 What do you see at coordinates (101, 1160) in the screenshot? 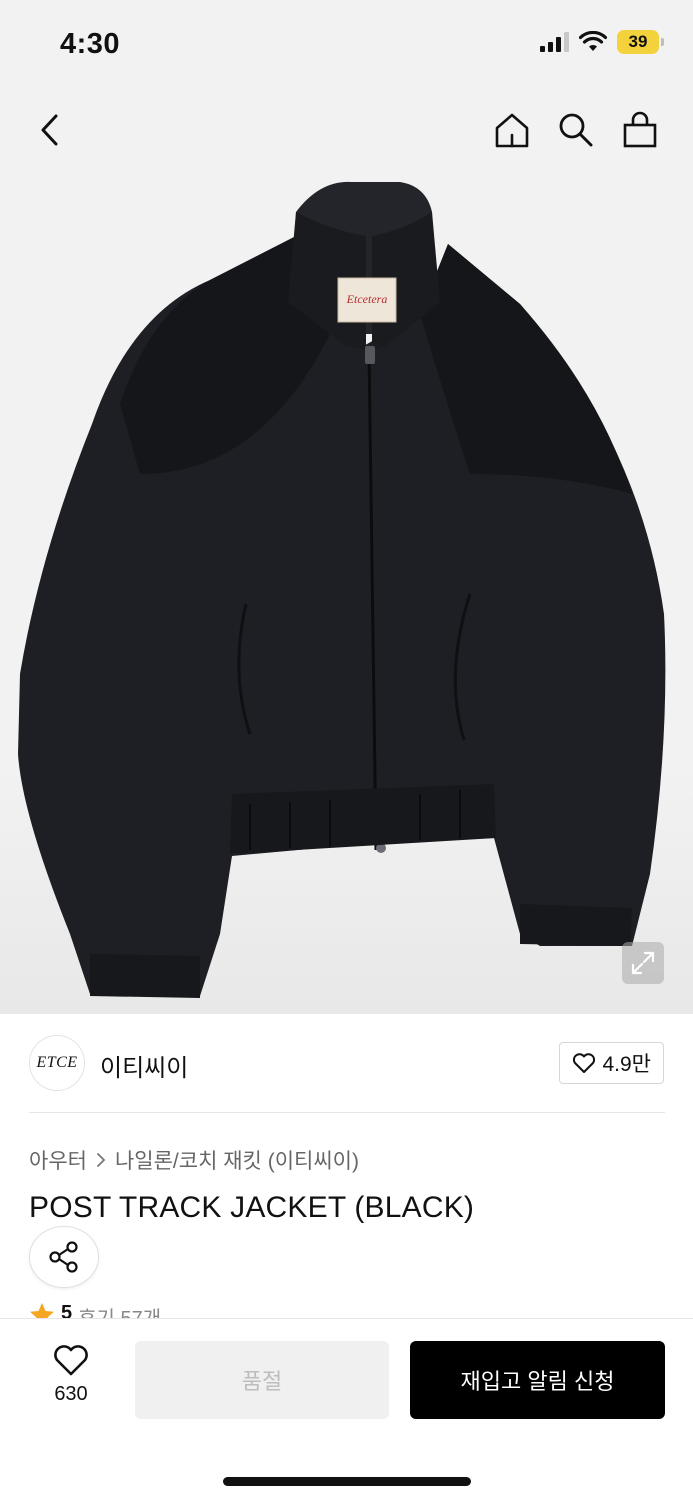
I see `chevron-right-icon` at bounding box center [101, 1160].